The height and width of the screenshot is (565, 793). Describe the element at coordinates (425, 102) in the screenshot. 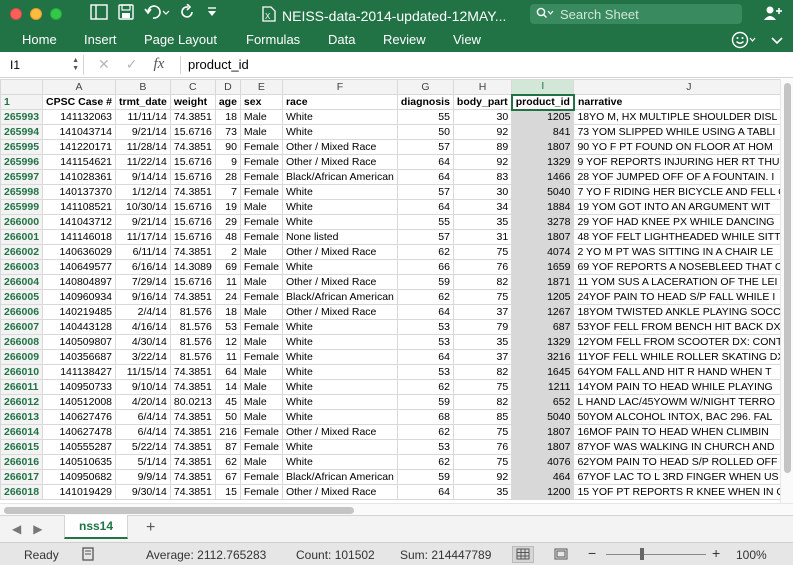

I see `header-cell: diagnosis` at that location.